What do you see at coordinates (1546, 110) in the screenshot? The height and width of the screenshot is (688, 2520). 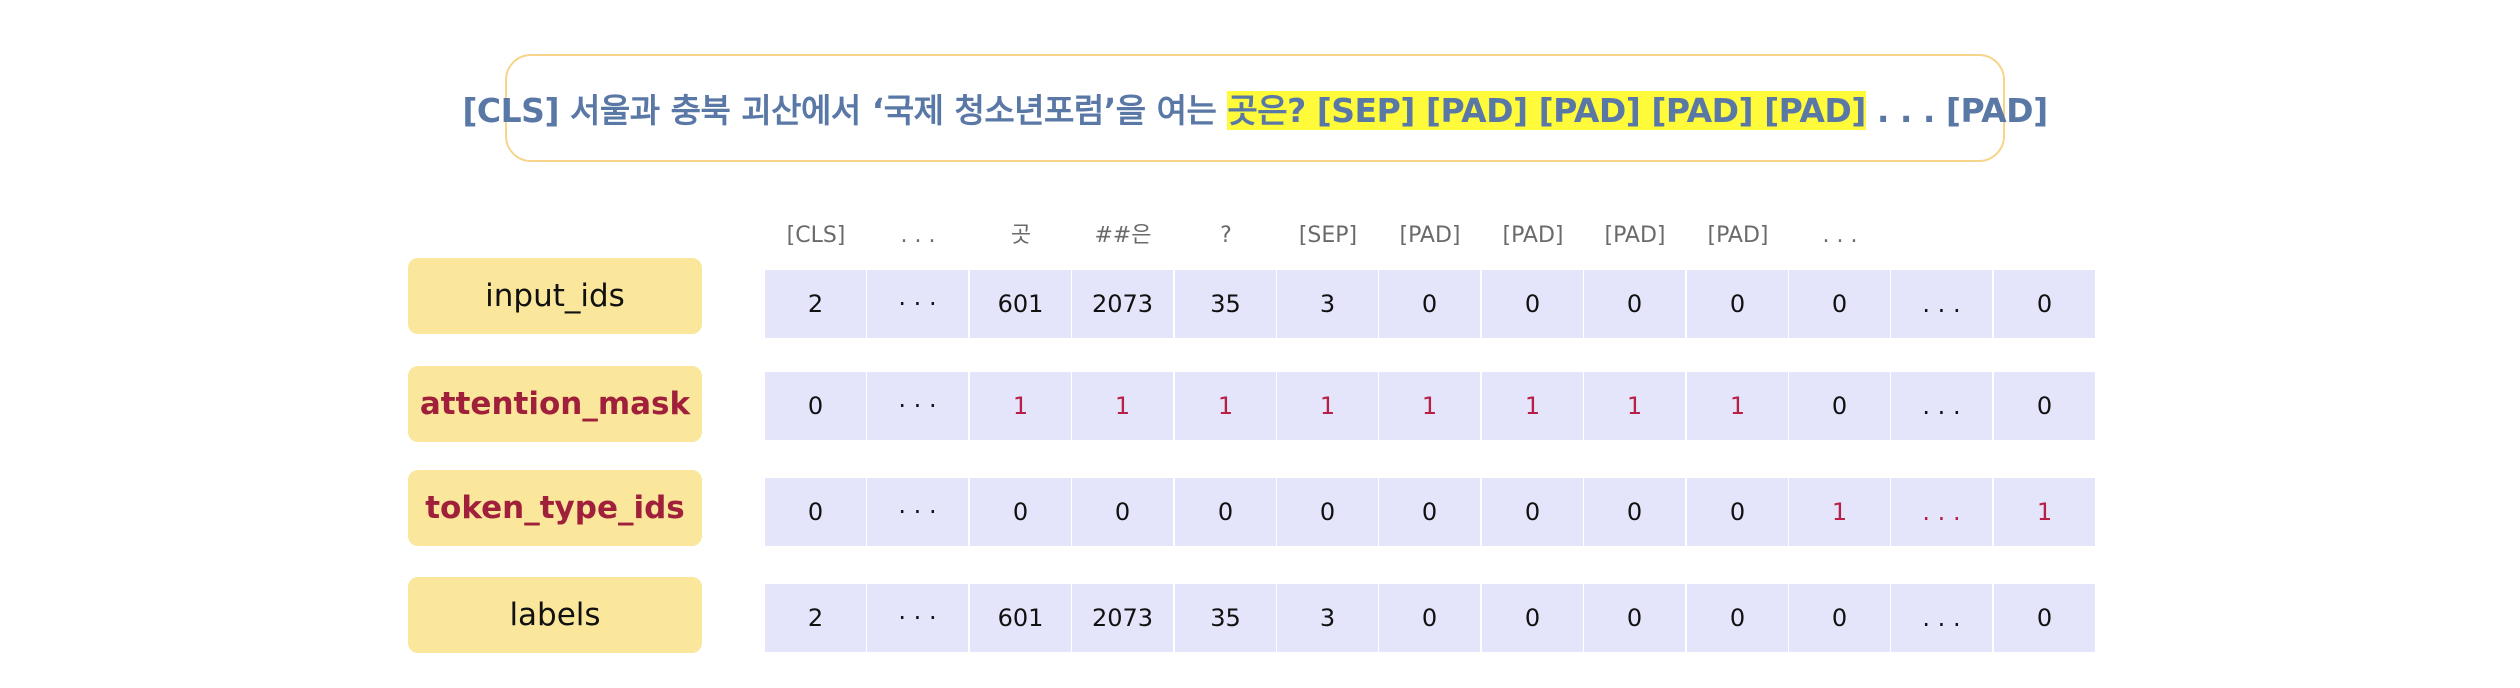 I see `sentence-highlight: 곳은? [SEP] [PAD] [PAD] [PAD] [PAD]` at bounding box center [1546, 110].